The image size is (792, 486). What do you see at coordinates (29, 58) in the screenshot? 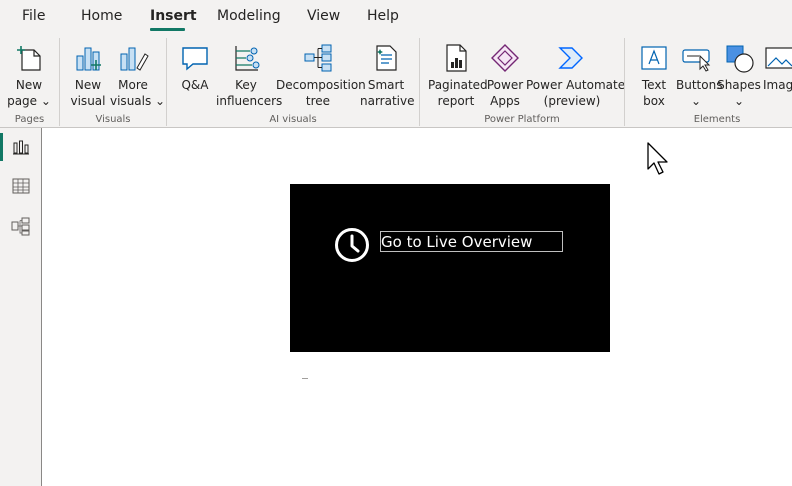
I see `new-page-icon` at bounding box center [29, 58].